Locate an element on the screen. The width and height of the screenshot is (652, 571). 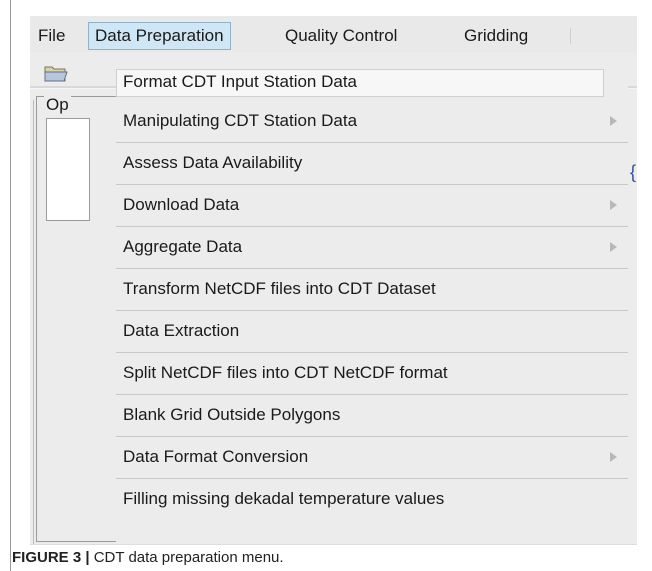
menu-item-assess-data-availability: Assess Data Availability is located at coordinates (372, 164).